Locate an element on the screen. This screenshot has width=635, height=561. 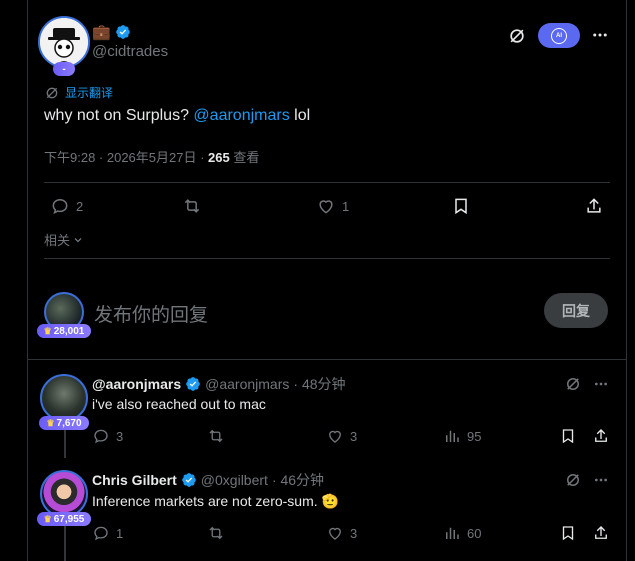
translate-icon is located at coordinates (52, 92).